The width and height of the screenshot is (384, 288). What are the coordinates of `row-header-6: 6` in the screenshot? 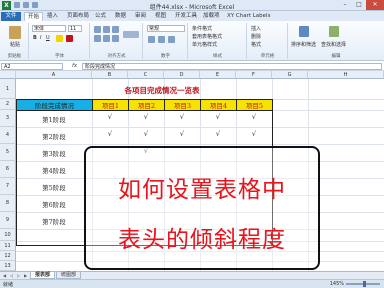 It's located at (8, 169).